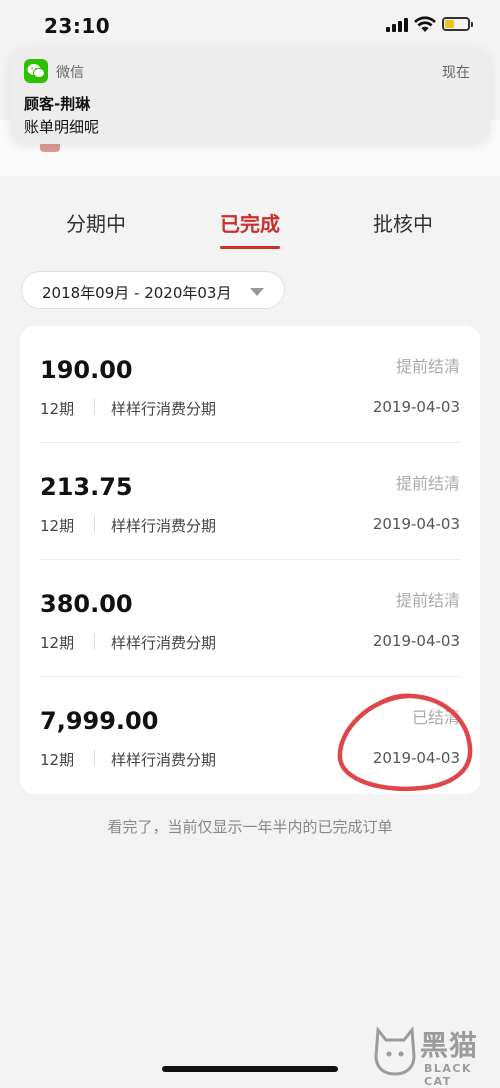  What do you see at coordinates (457, 24) in the screenshot?
I see `battery-icon` at bounding box center [457, 24].